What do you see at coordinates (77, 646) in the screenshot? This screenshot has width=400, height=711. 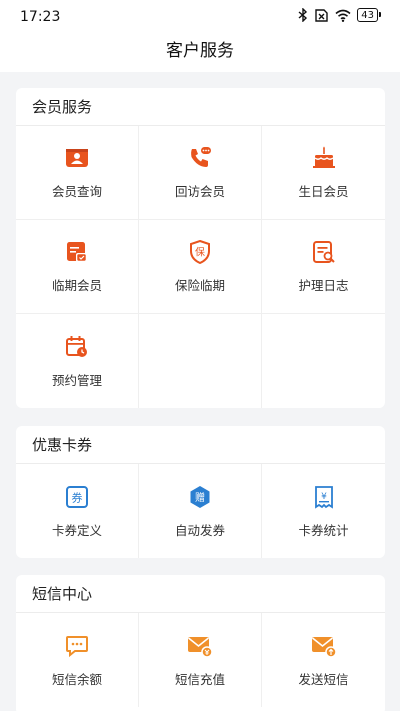 I see `chat-bubble-icon` at bounding box center [77, 646].